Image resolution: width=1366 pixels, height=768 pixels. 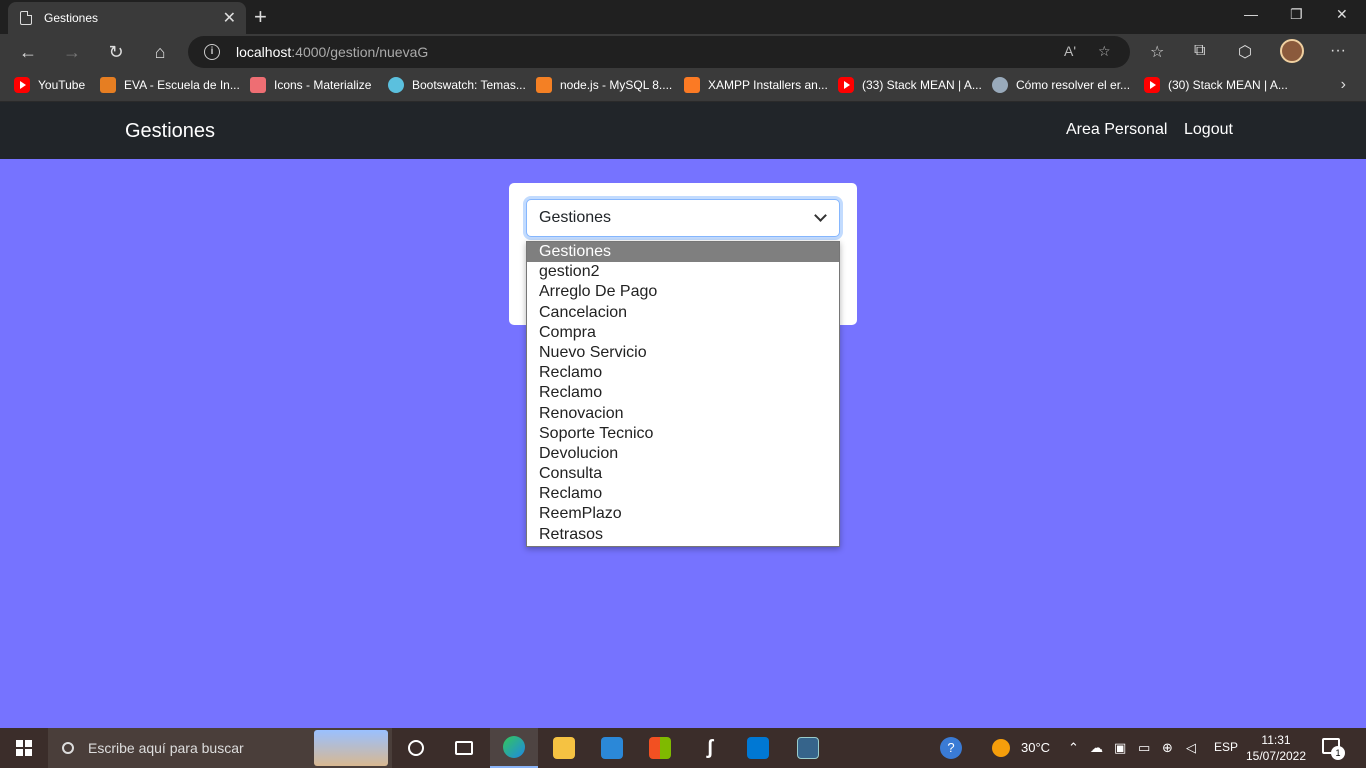 I want to click on select-option: Arreglo De Pago, so click(x=683, y=292).